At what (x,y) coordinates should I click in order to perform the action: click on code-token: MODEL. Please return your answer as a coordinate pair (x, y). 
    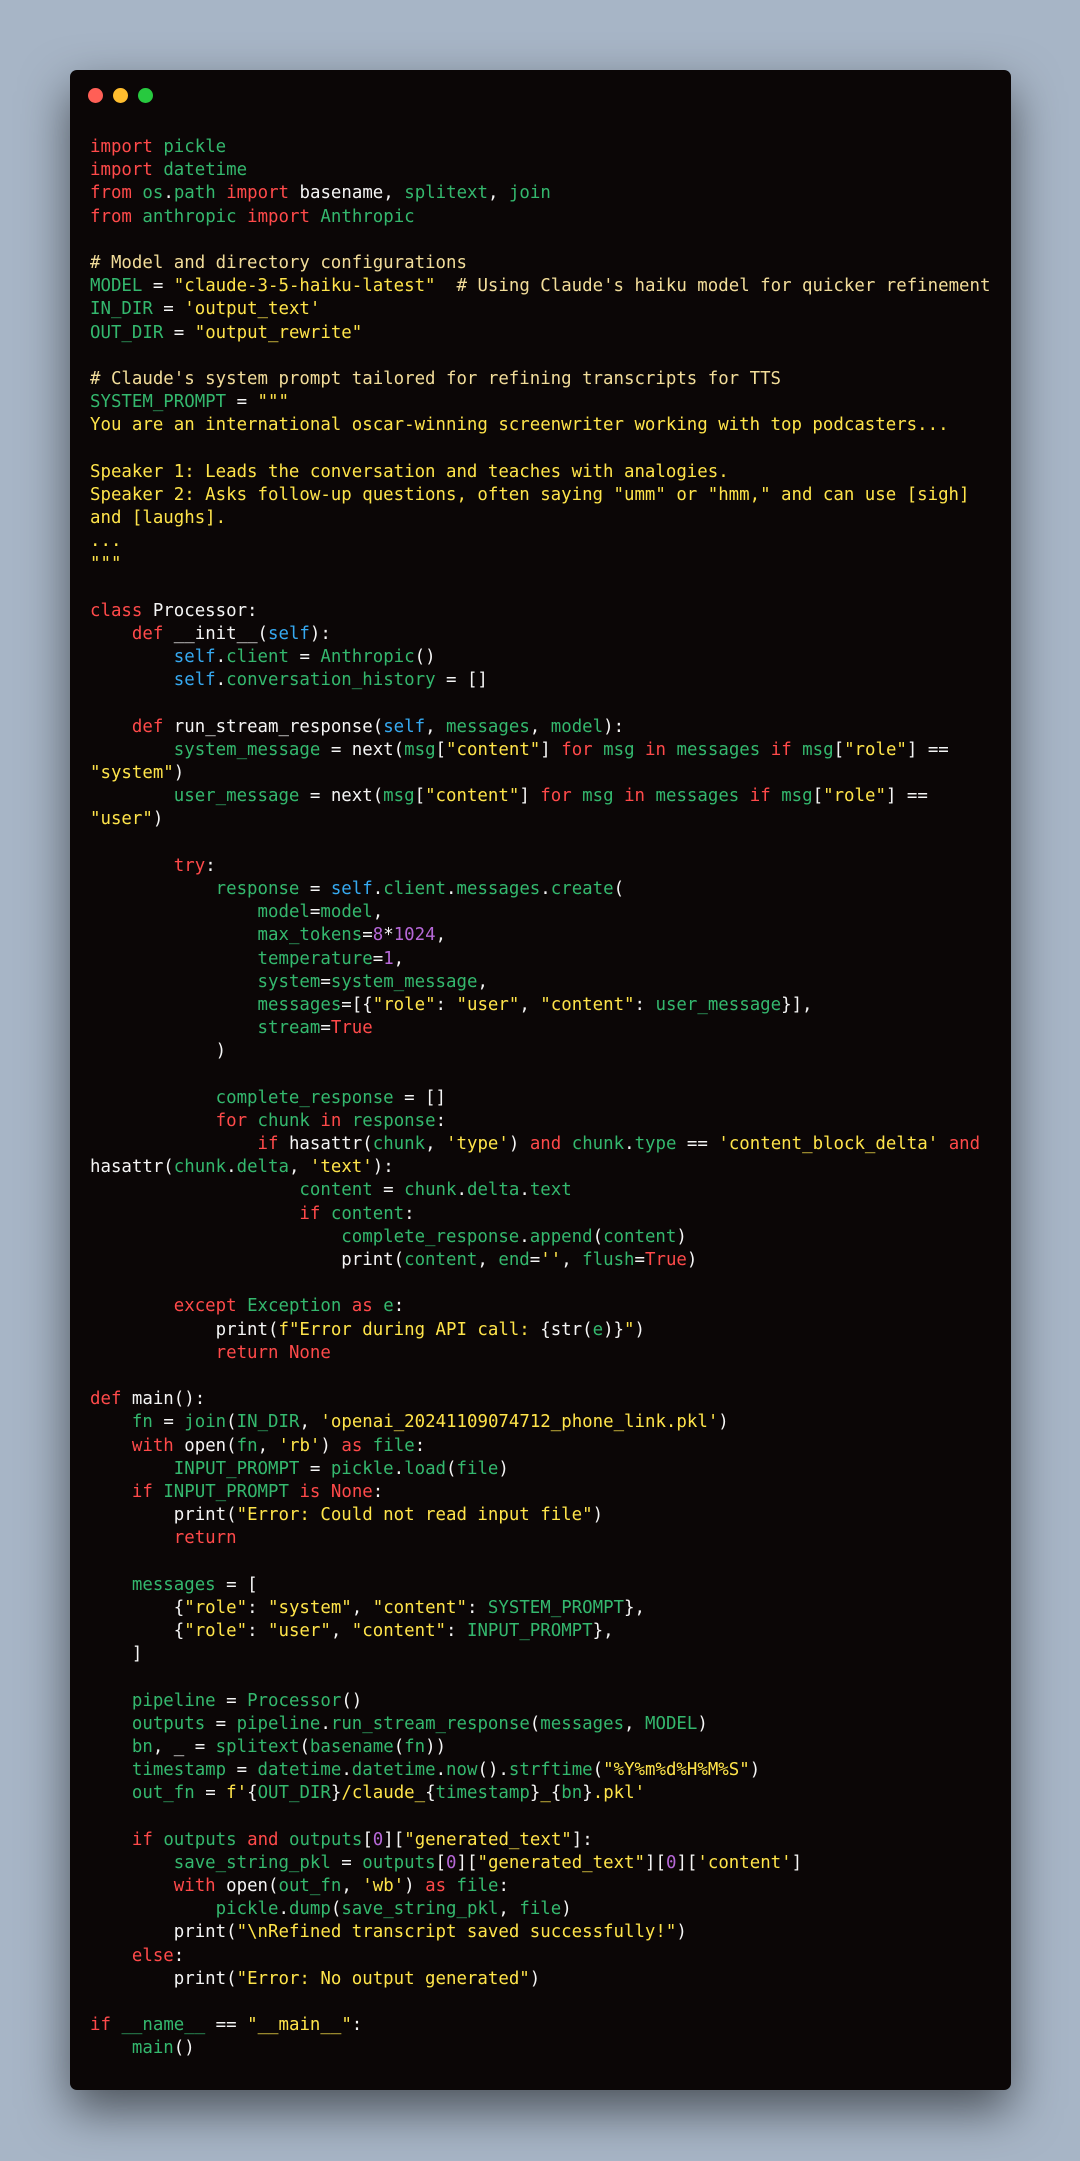
    Looking at the image, I should click on (116, 286).